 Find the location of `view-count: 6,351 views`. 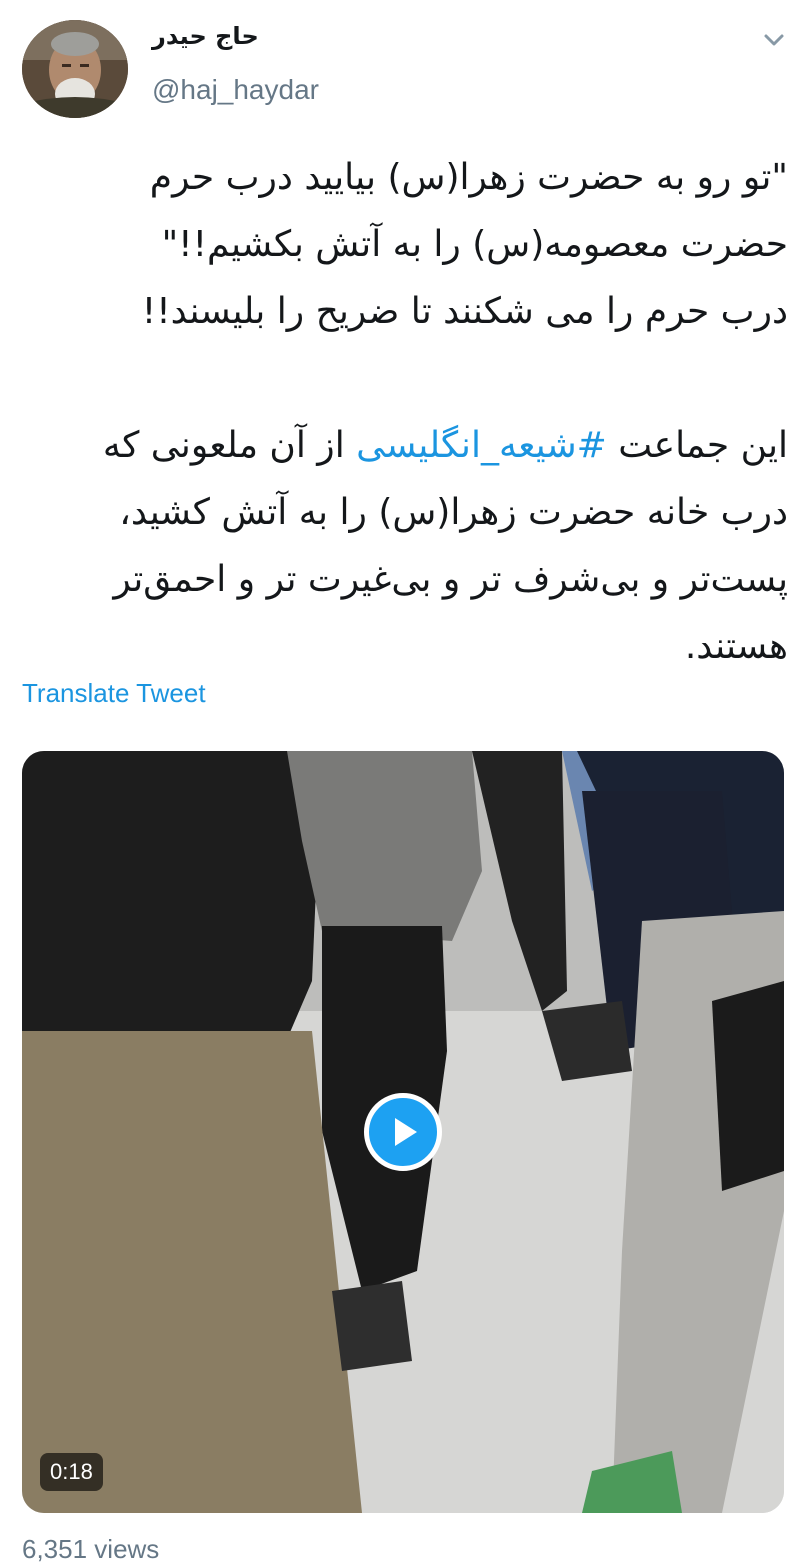

view-count: 6,351 views is located at coordinates (91, 1549).